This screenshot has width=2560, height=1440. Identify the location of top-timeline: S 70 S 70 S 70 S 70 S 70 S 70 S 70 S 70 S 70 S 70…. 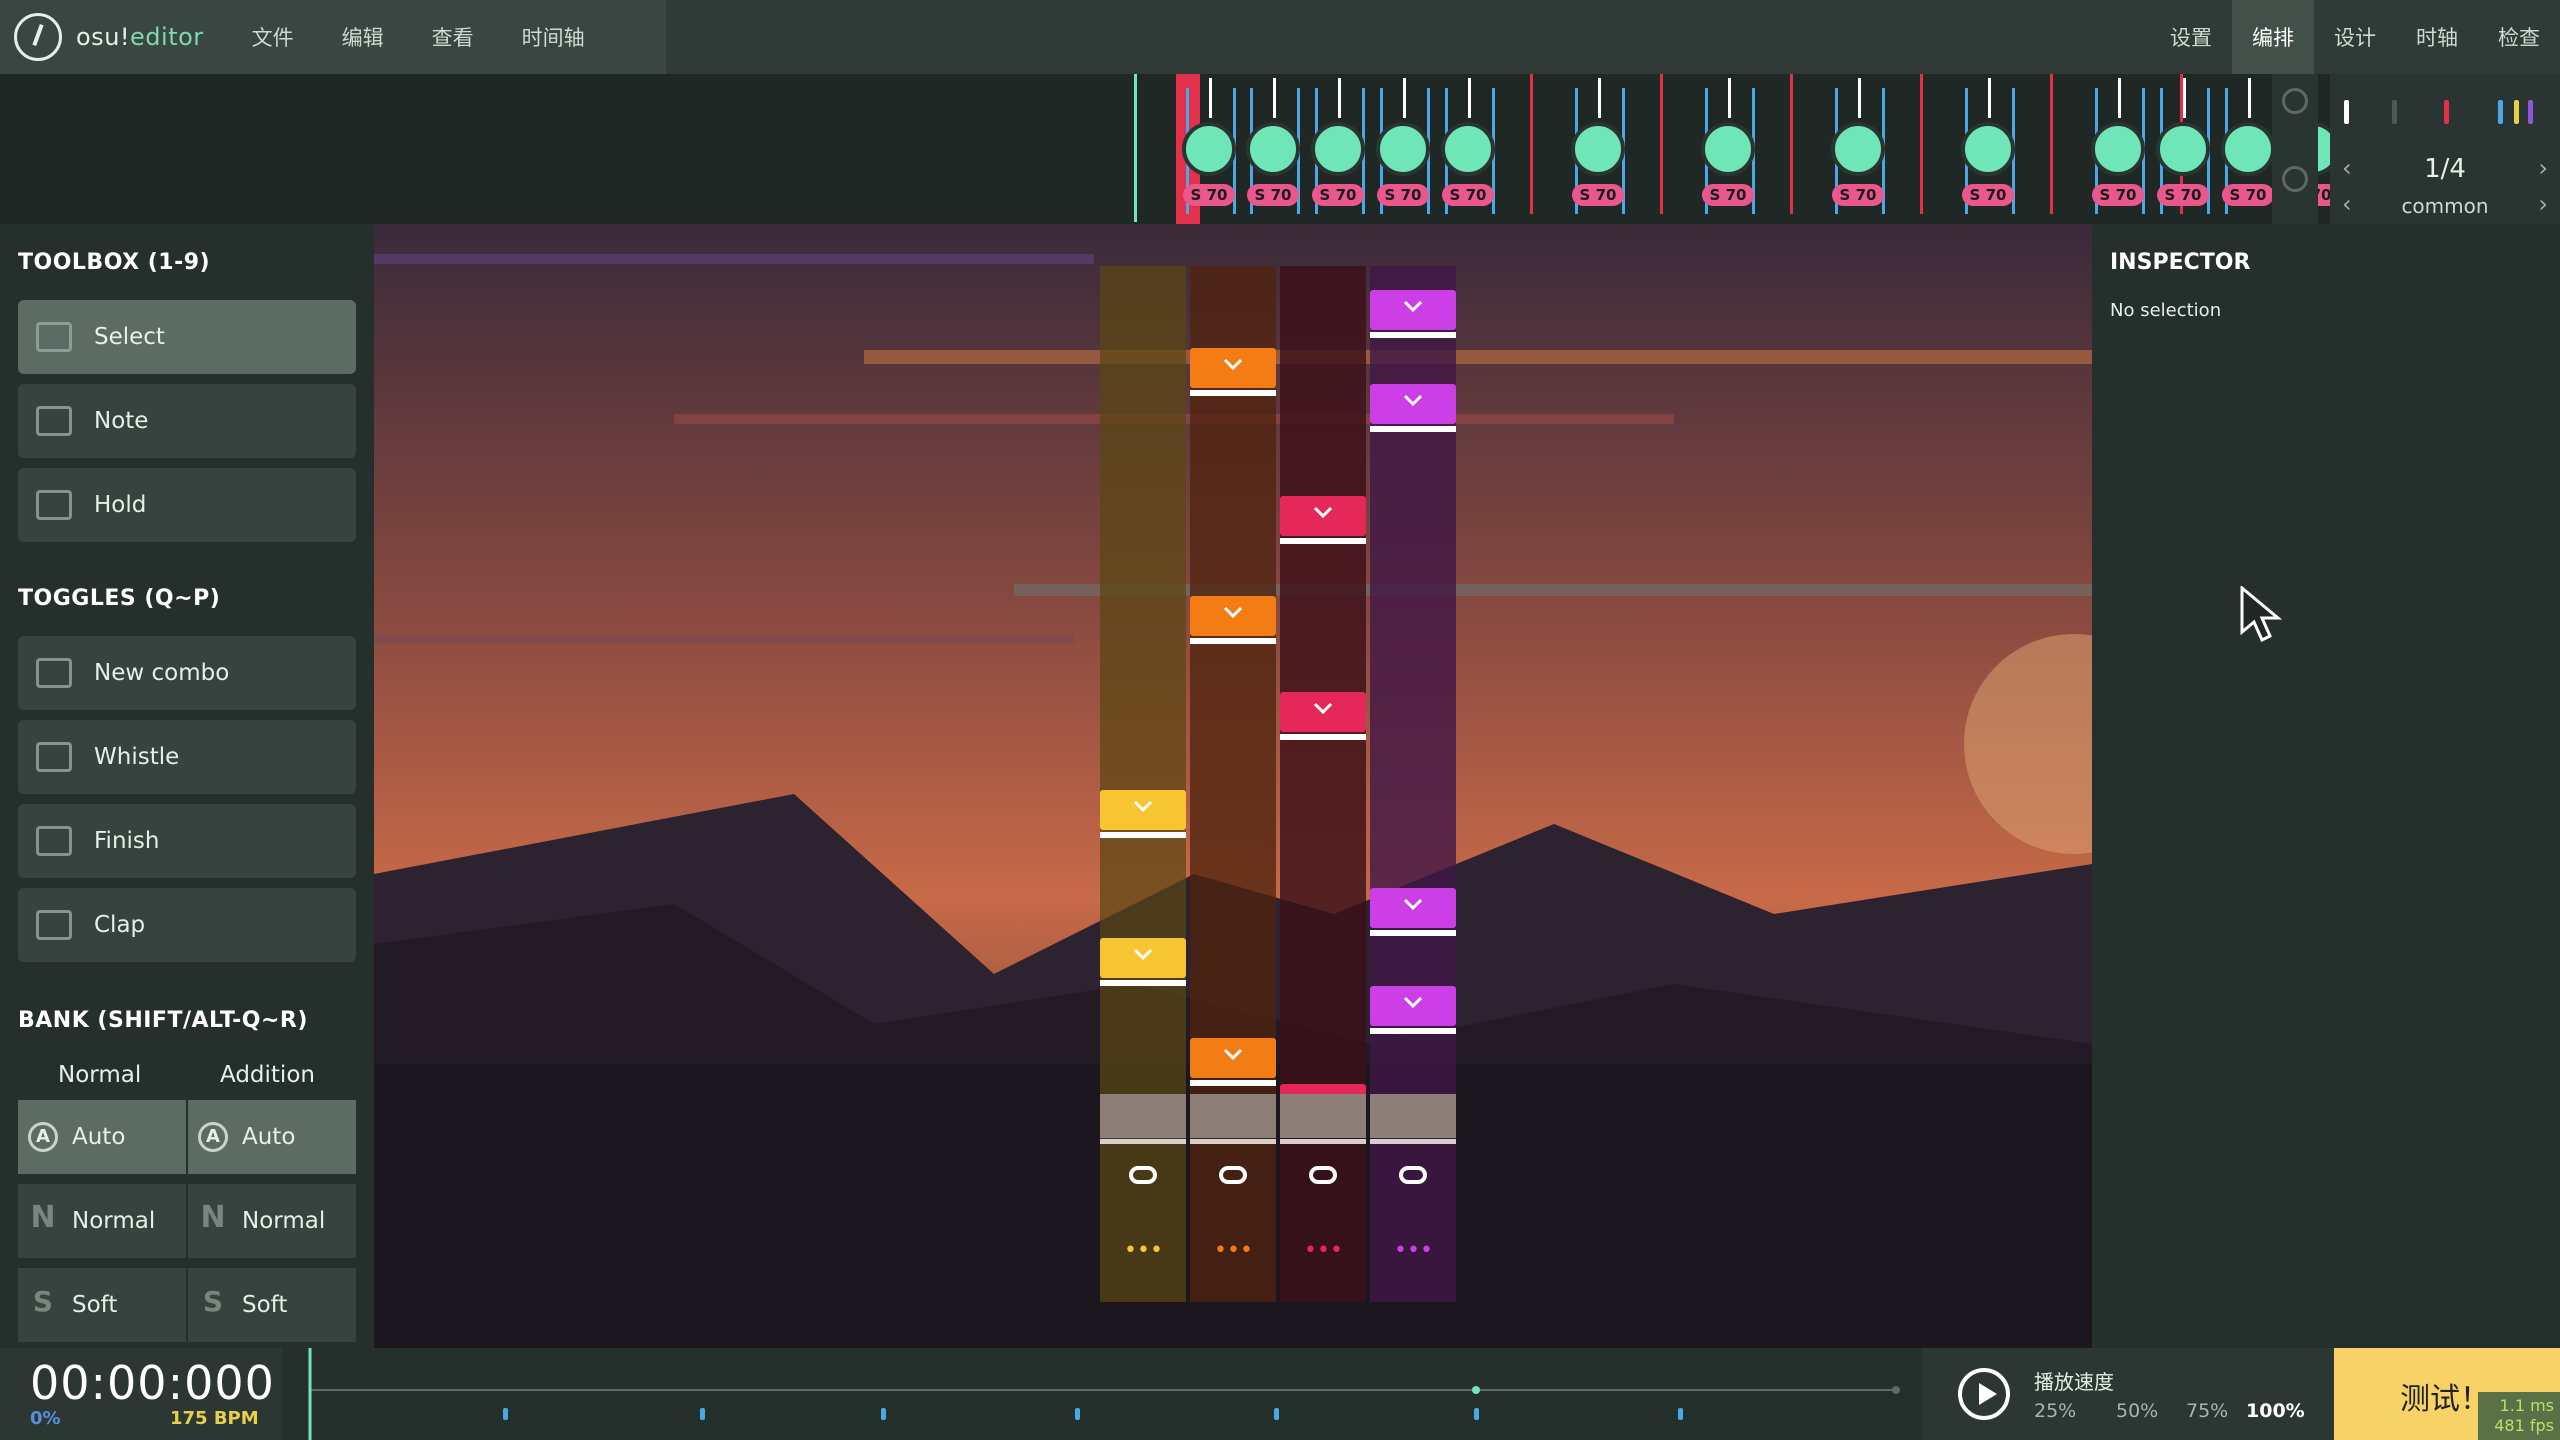
(1735, 149).